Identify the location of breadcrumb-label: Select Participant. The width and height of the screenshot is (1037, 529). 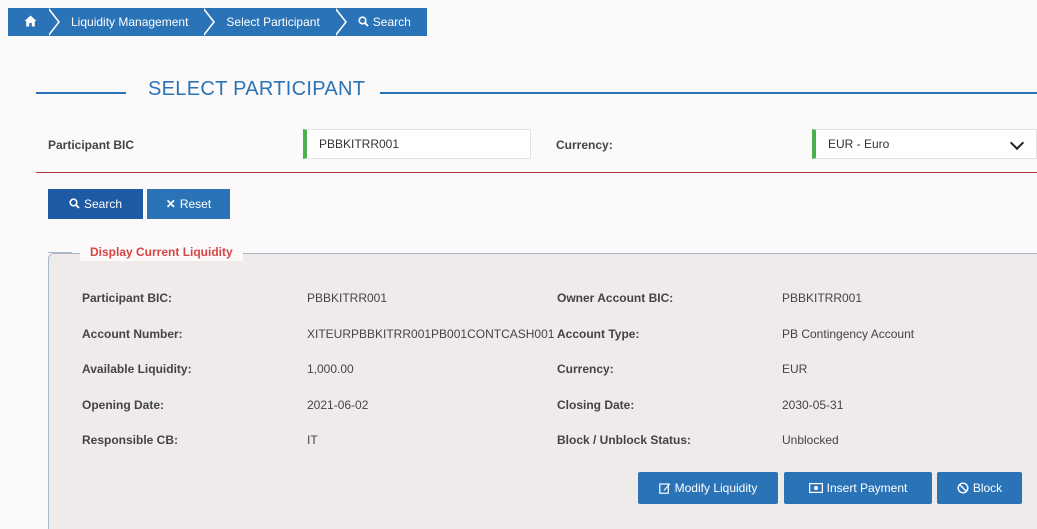
(273, 22).